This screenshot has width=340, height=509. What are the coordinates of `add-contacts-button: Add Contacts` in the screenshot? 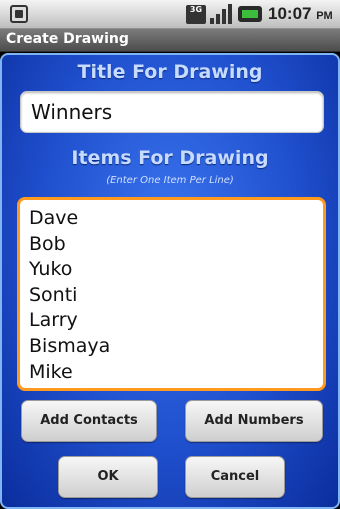 It's located at (89, 421).